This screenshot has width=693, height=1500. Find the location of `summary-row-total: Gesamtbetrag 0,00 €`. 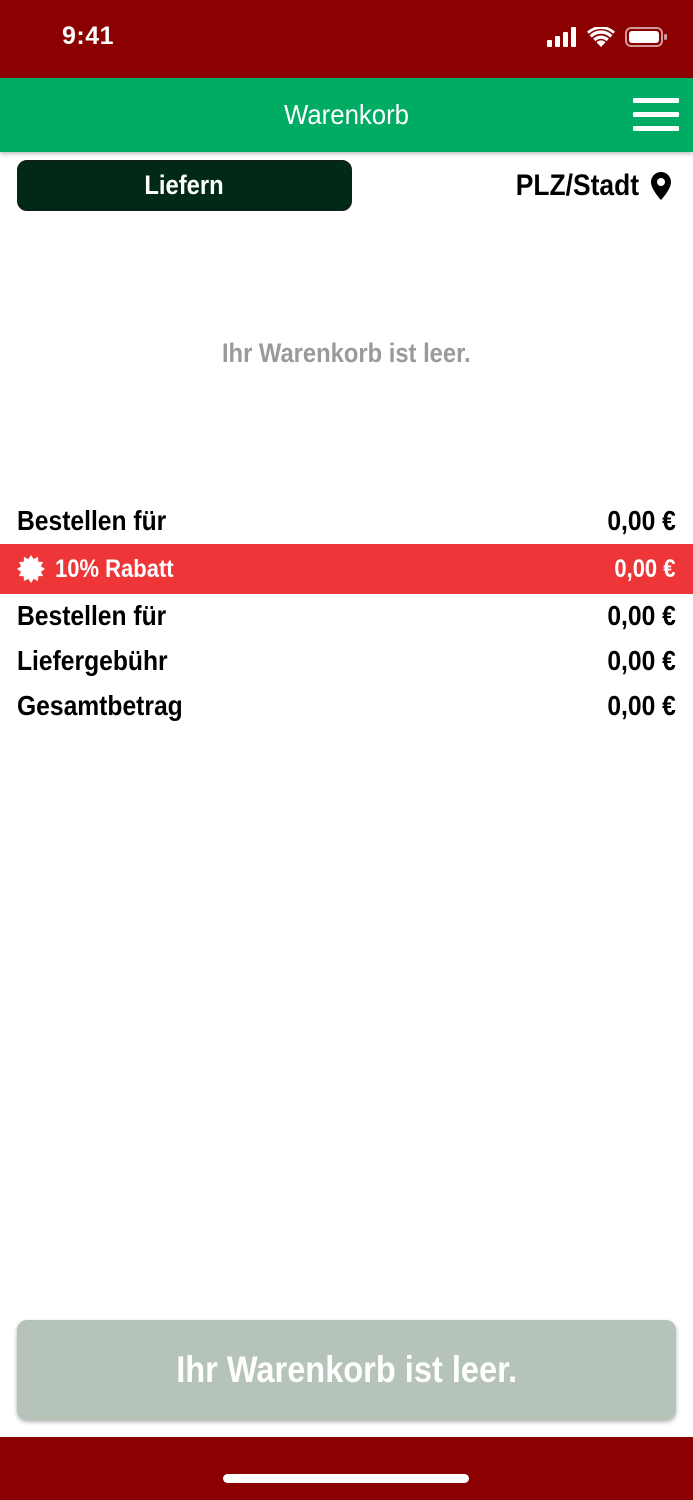

summary-row-total: Gesamtbetrag 0,00 € is located at coordinates (346, 706).